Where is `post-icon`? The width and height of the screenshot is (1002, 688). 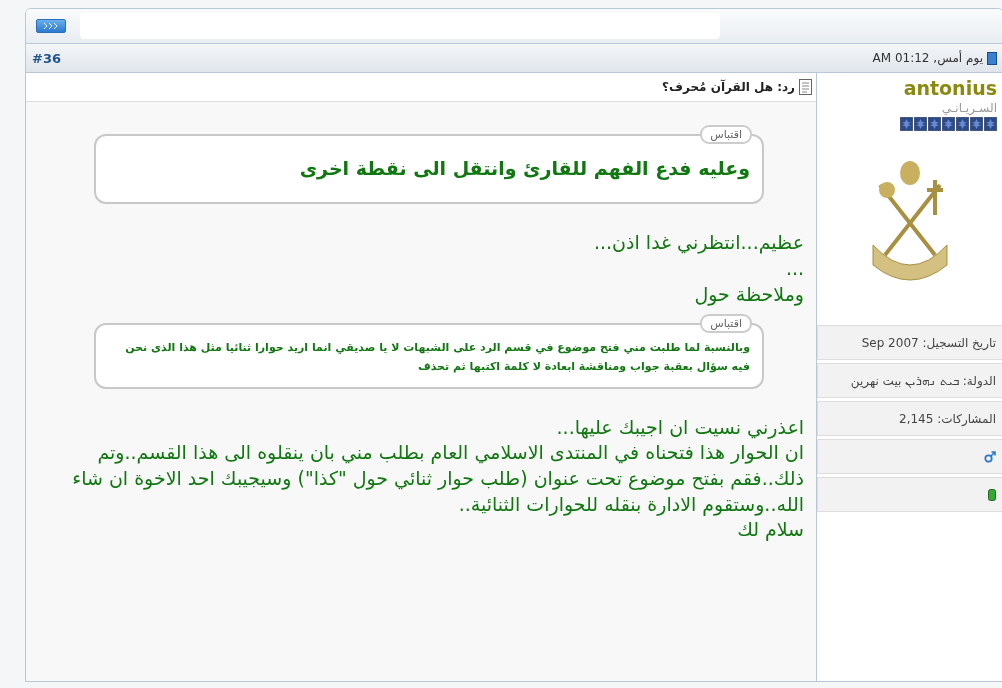 post-icon is located at coordinates (992, 58).